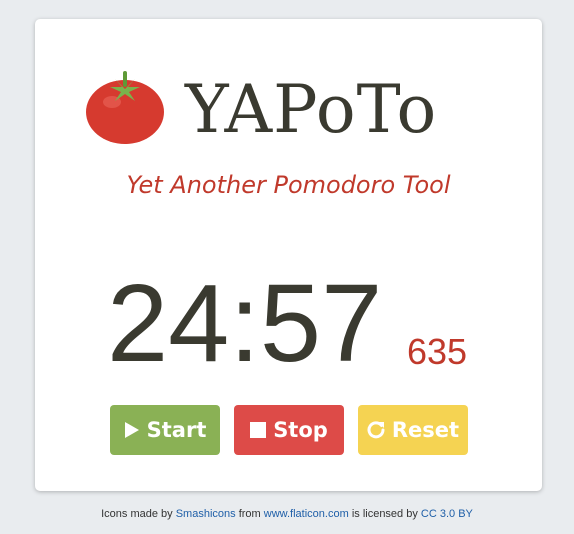 Image resolution: width=574 pixels, height=534 pixels. I want to click on stop-button-label: Stop, so click(300, 430).